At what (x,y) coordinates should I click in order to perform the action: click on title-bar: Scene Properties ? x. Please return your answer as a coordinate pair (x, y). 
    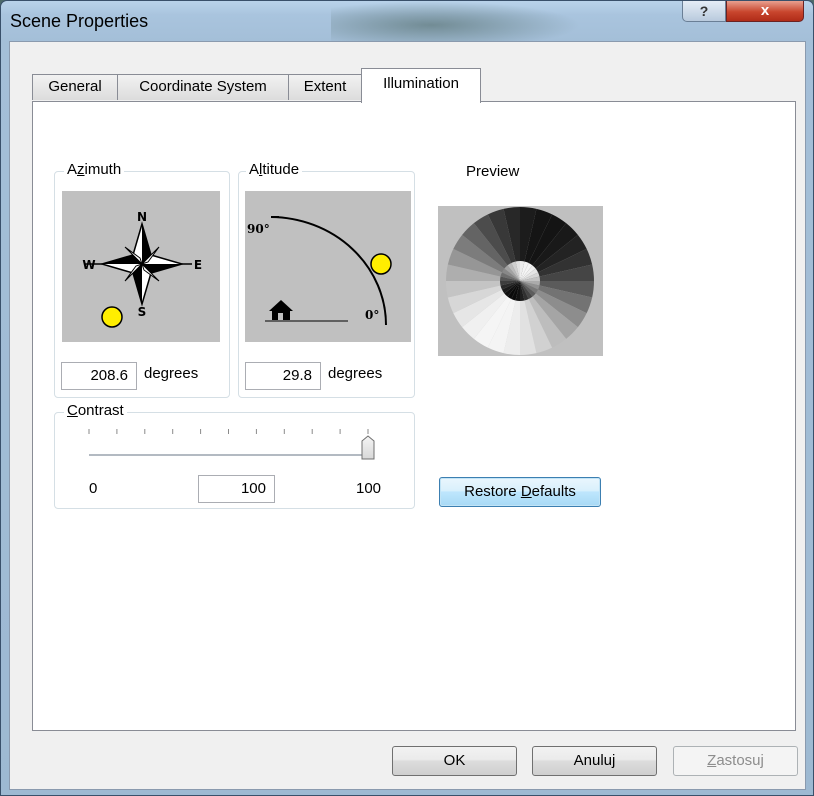
    Looking at the image, I should click on (407, 21).